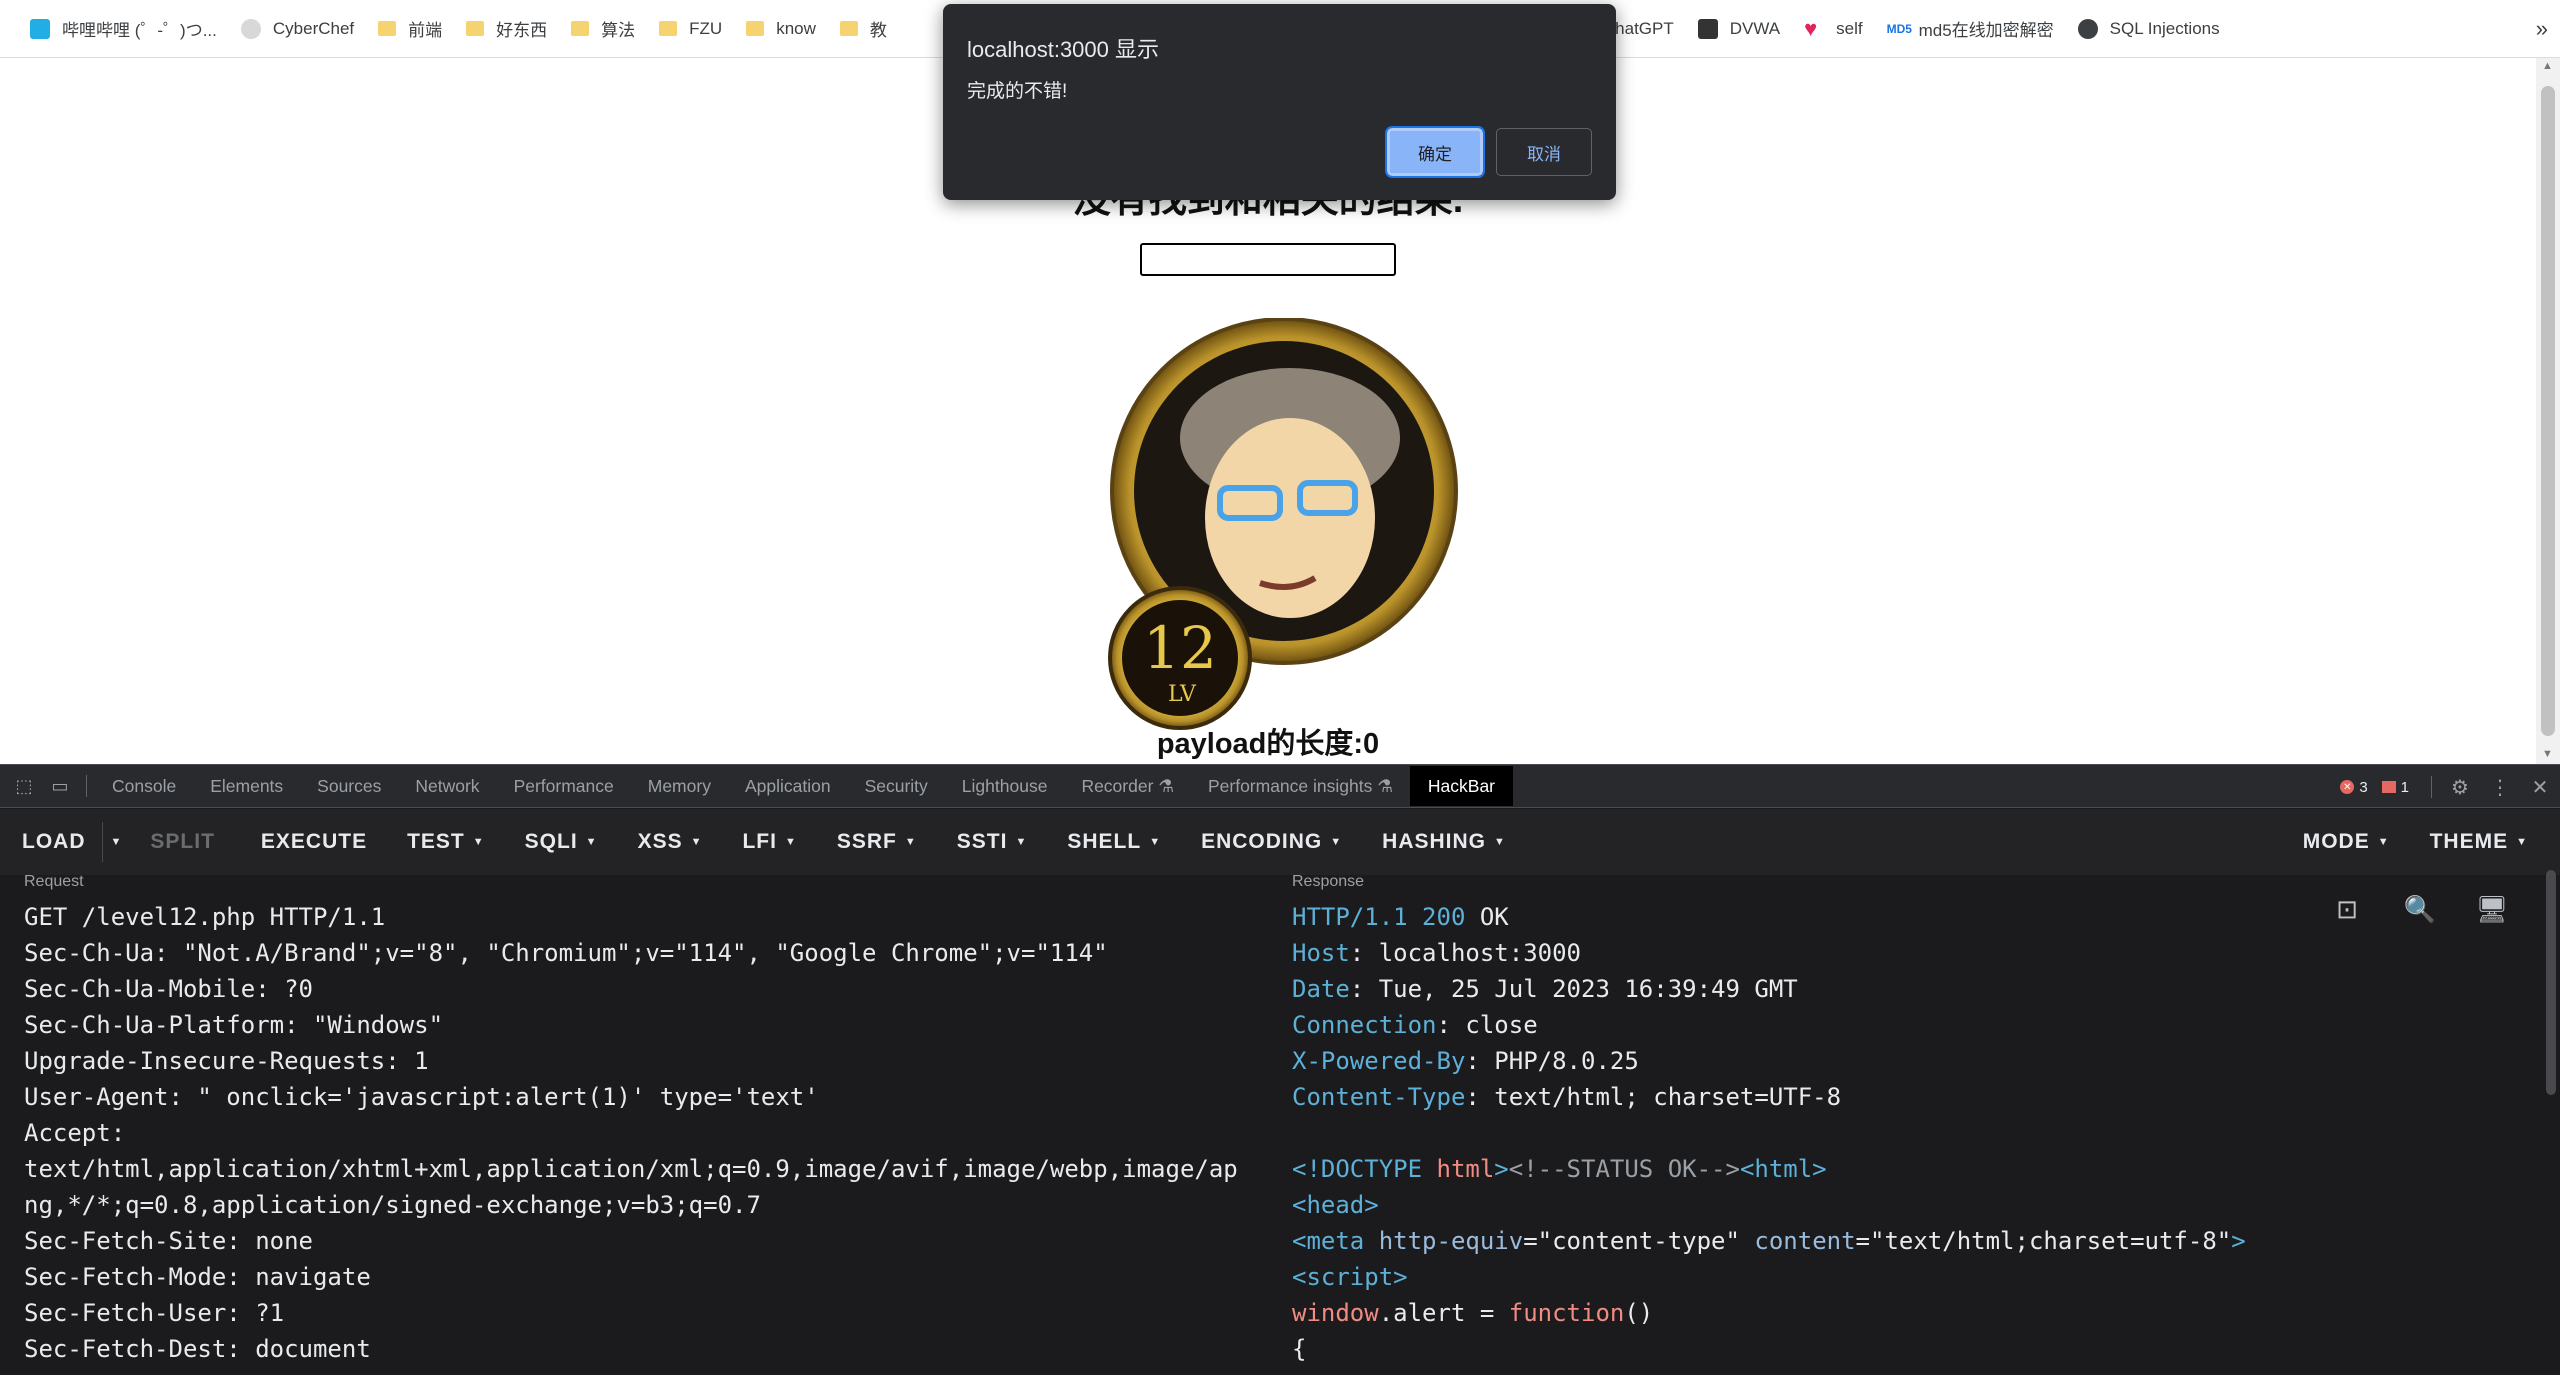  I want to click on response-render-icon: 🖥, so click(2492, 909).